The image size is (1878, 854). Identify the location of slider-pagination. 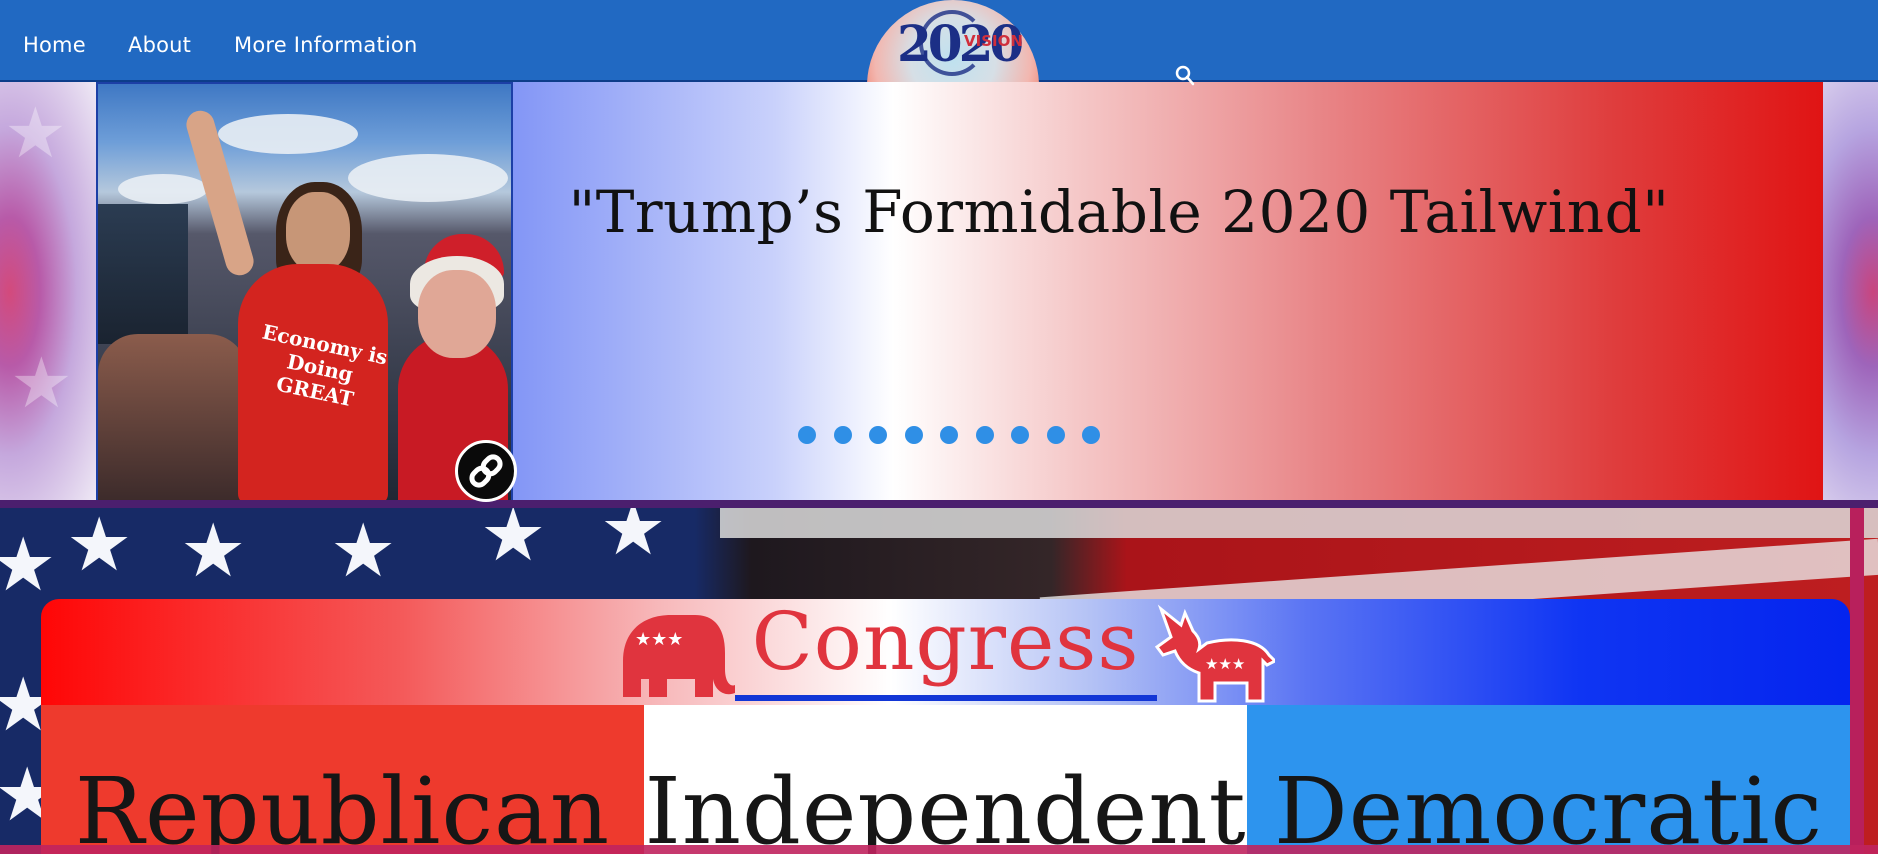
(949, 435).